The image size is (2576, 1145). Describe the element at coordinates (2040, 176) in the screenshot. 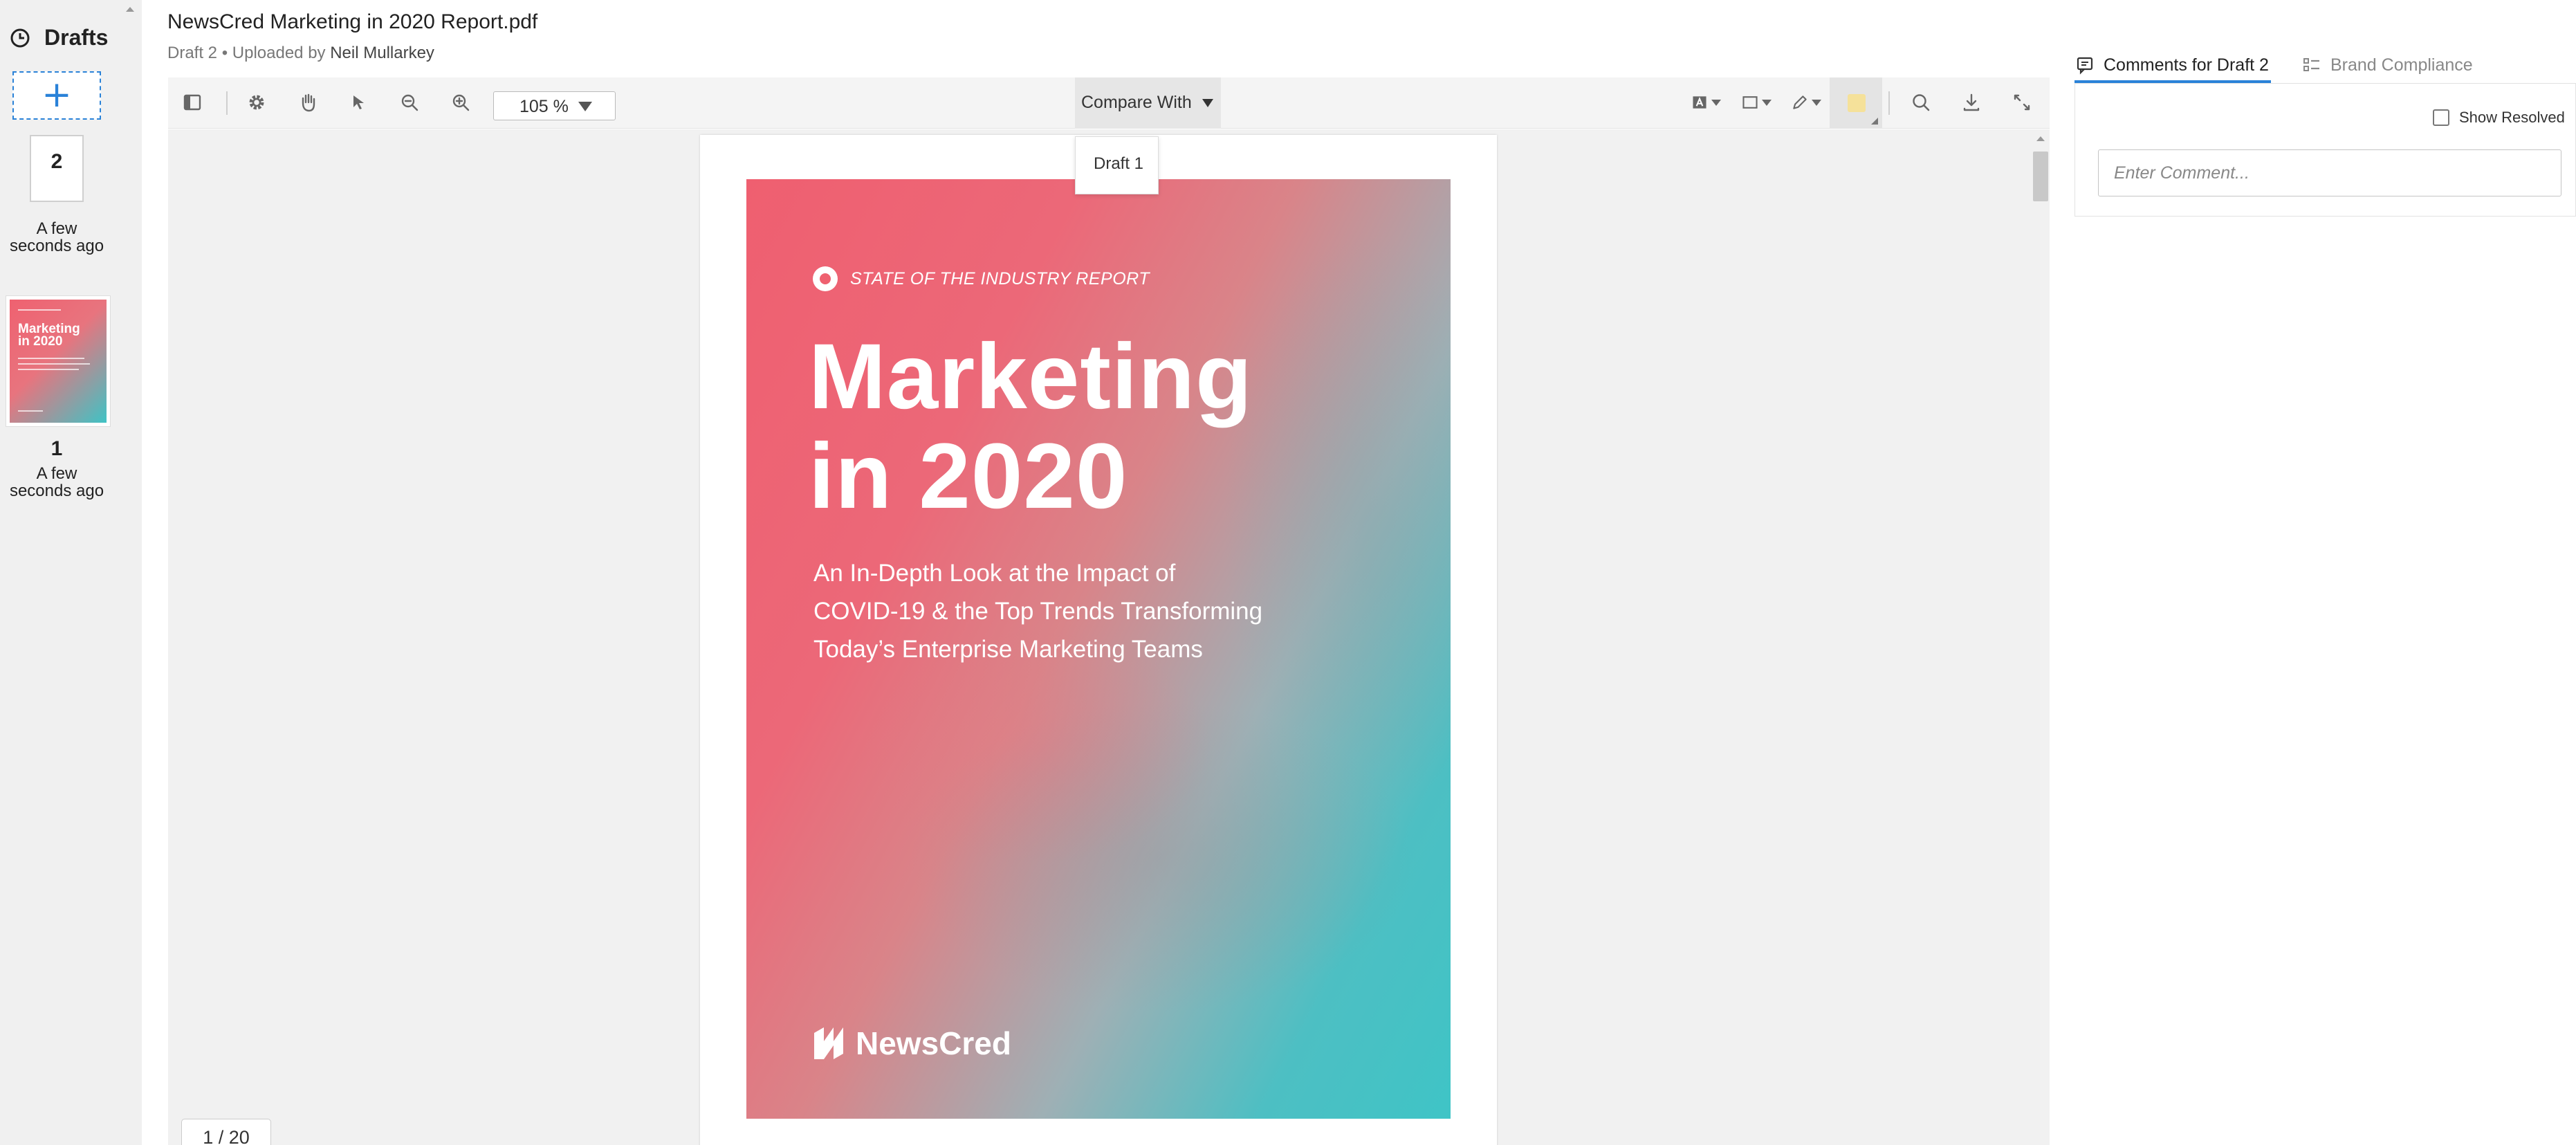

I see `scrollbar-thumb` at that location.